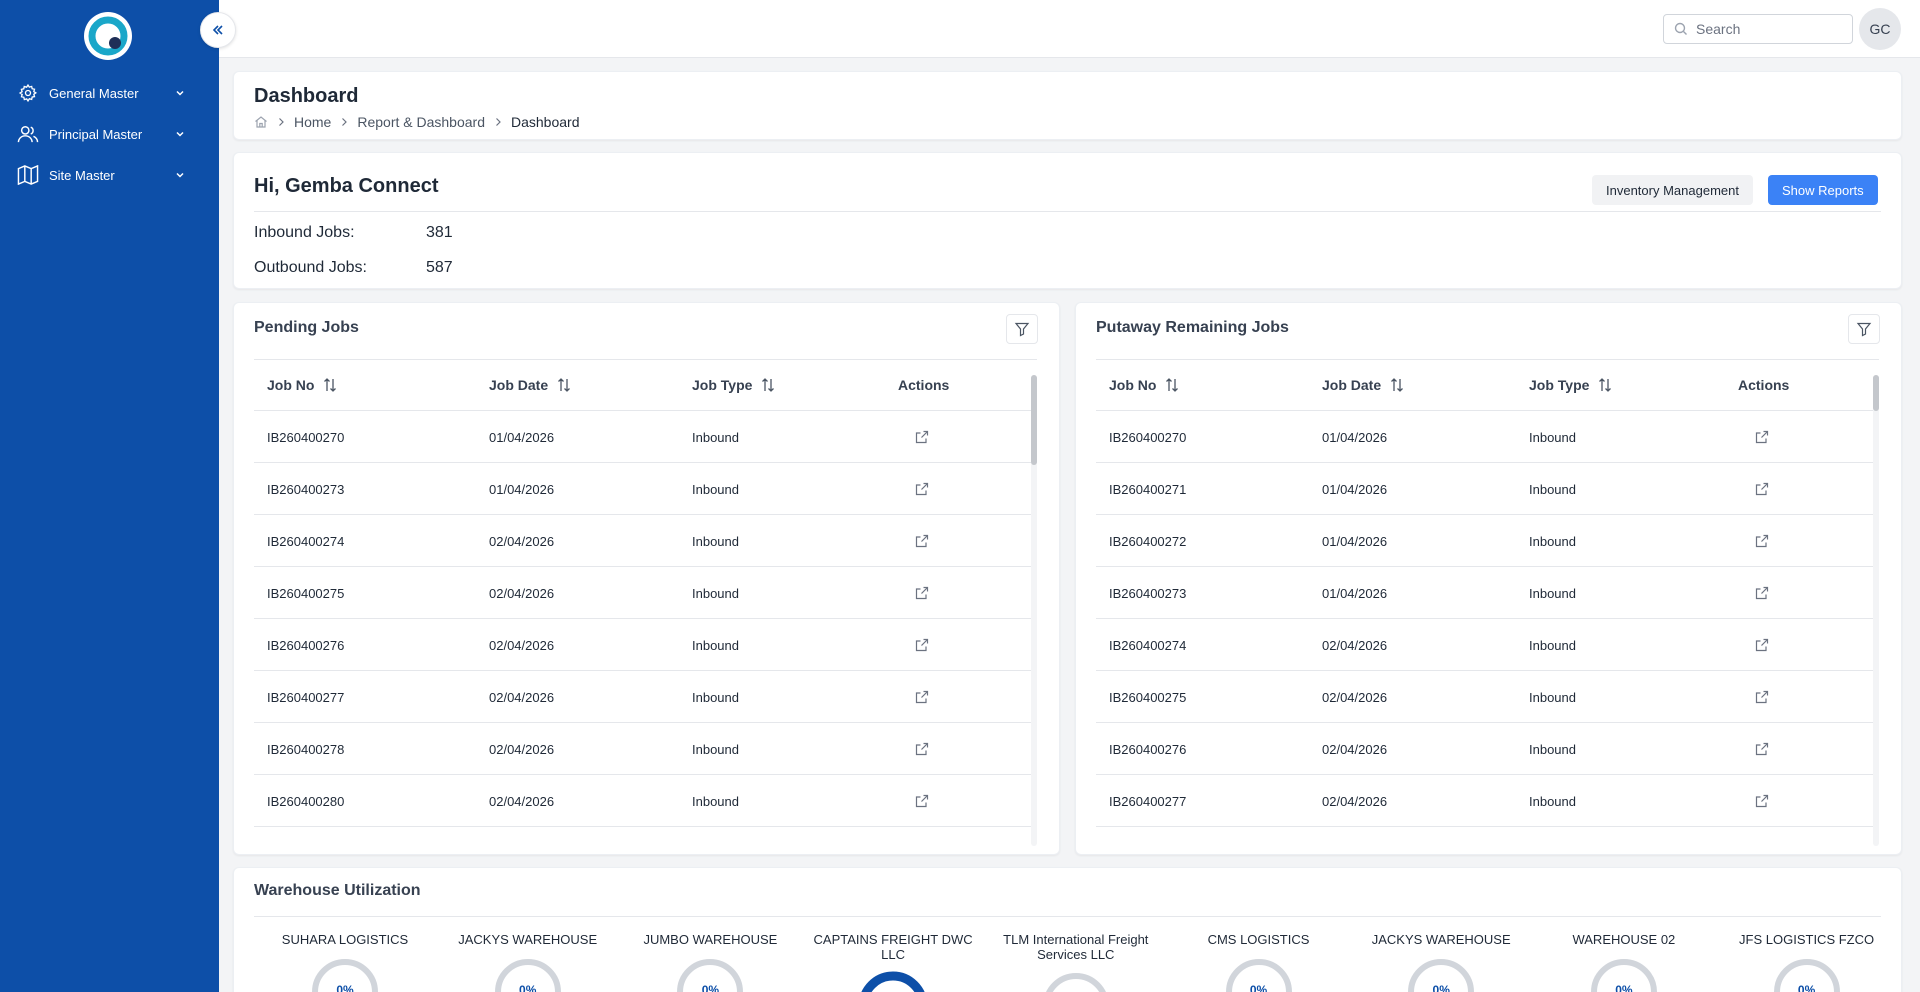 The height and width of the screenshot is (992, 1920). What do you see at coordinates (181, 93) in the screenshot?
I see `chevron-down-icon` at bounding box center [181, 93].